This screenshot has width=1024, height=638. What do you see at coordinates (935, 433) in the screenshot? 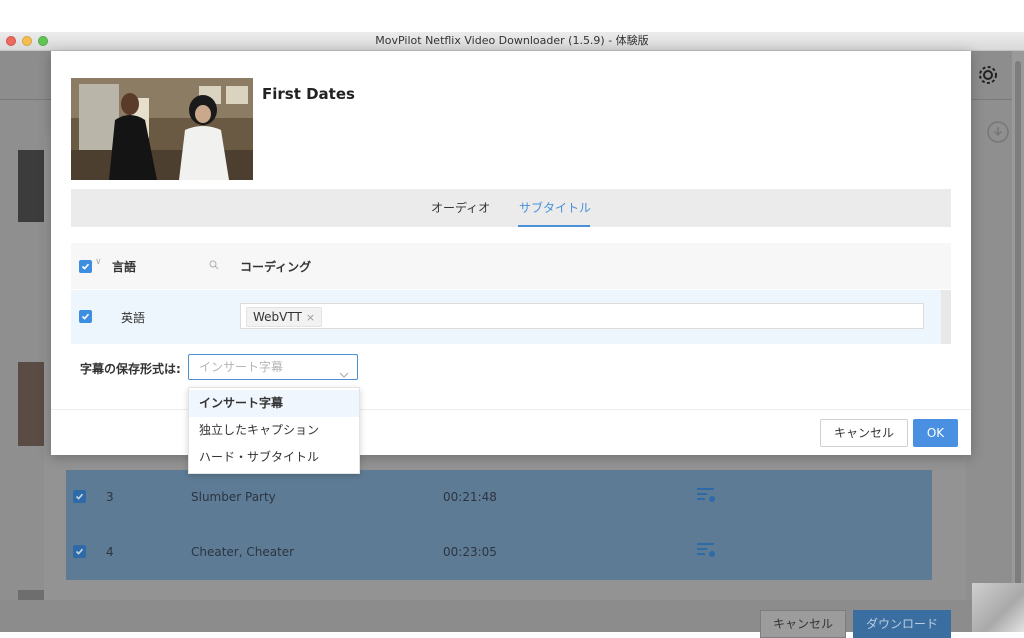
I see `ok-button: OK` at bounding box center [935, 433].